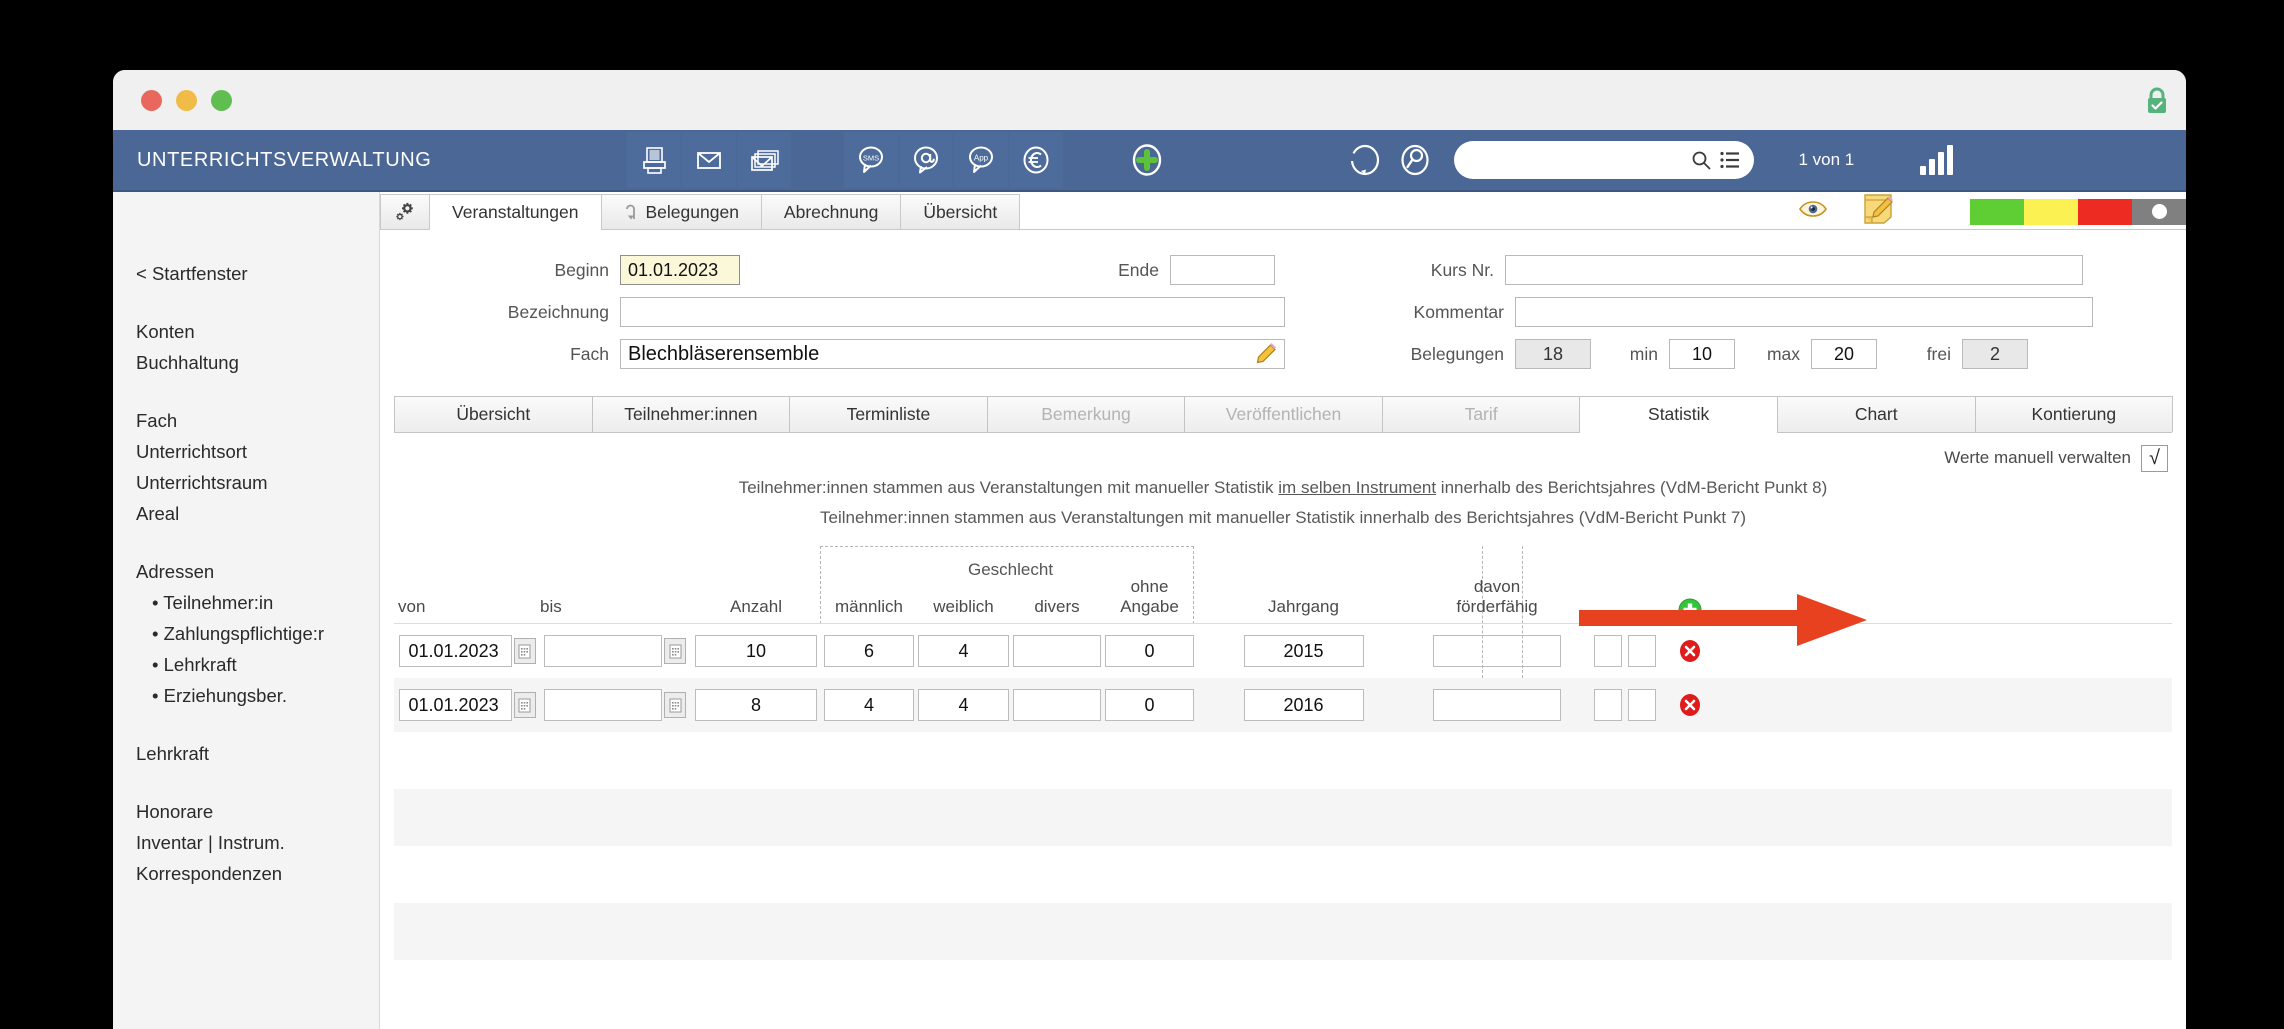 Image resolution: width=2284 pixels, height=1029 pixels. I want to click on tab-uebersicht: Übersicht, so click(493, 414).